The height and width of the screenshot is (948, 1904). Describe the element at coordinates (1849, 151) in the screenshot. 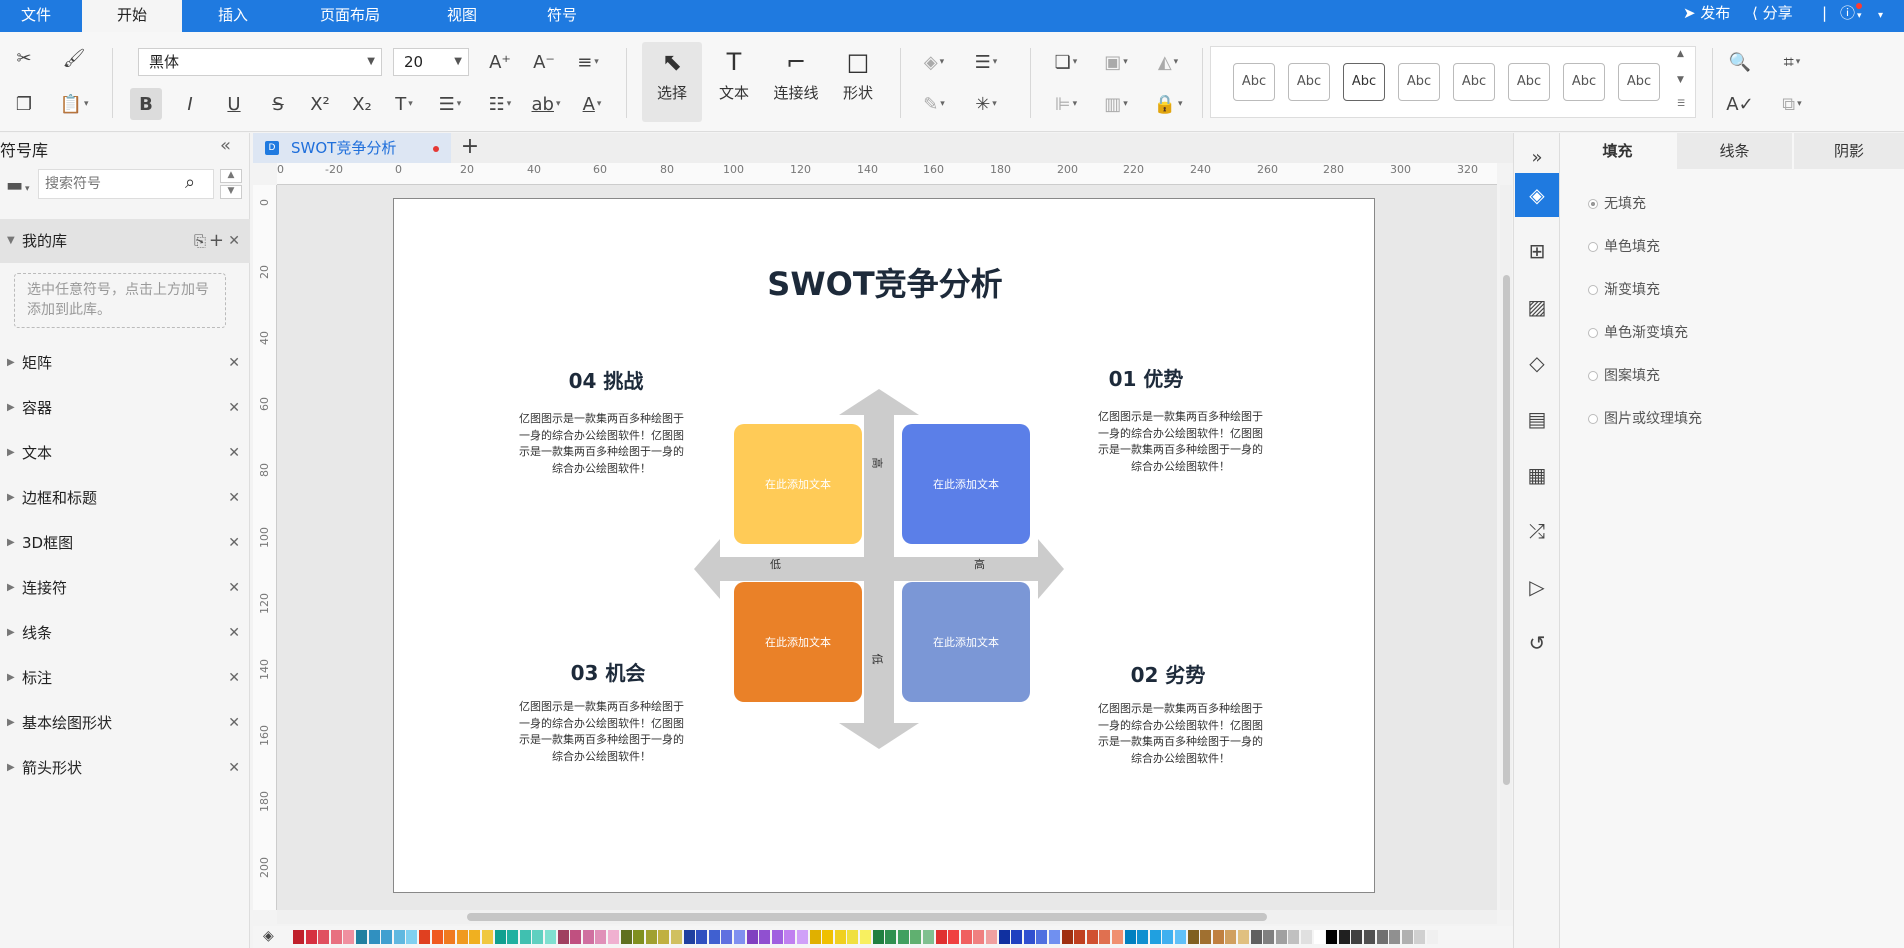

I see `tab-shadow: 阴影` at that location.